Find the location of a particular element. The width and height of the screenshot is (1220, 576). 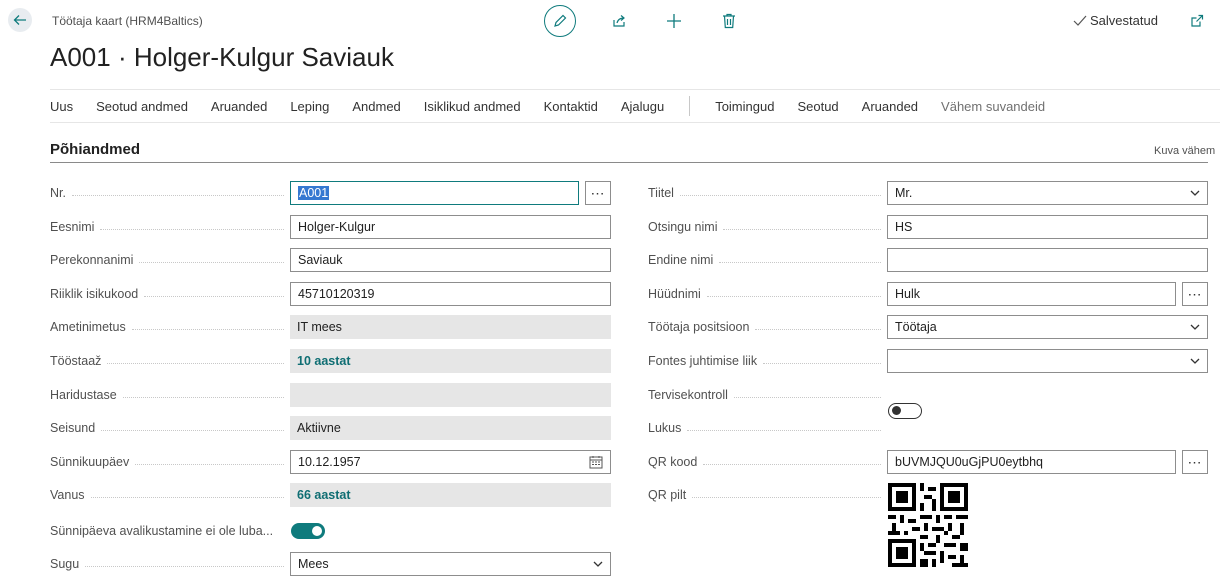

section-divider is located at coordinates (629, 162).